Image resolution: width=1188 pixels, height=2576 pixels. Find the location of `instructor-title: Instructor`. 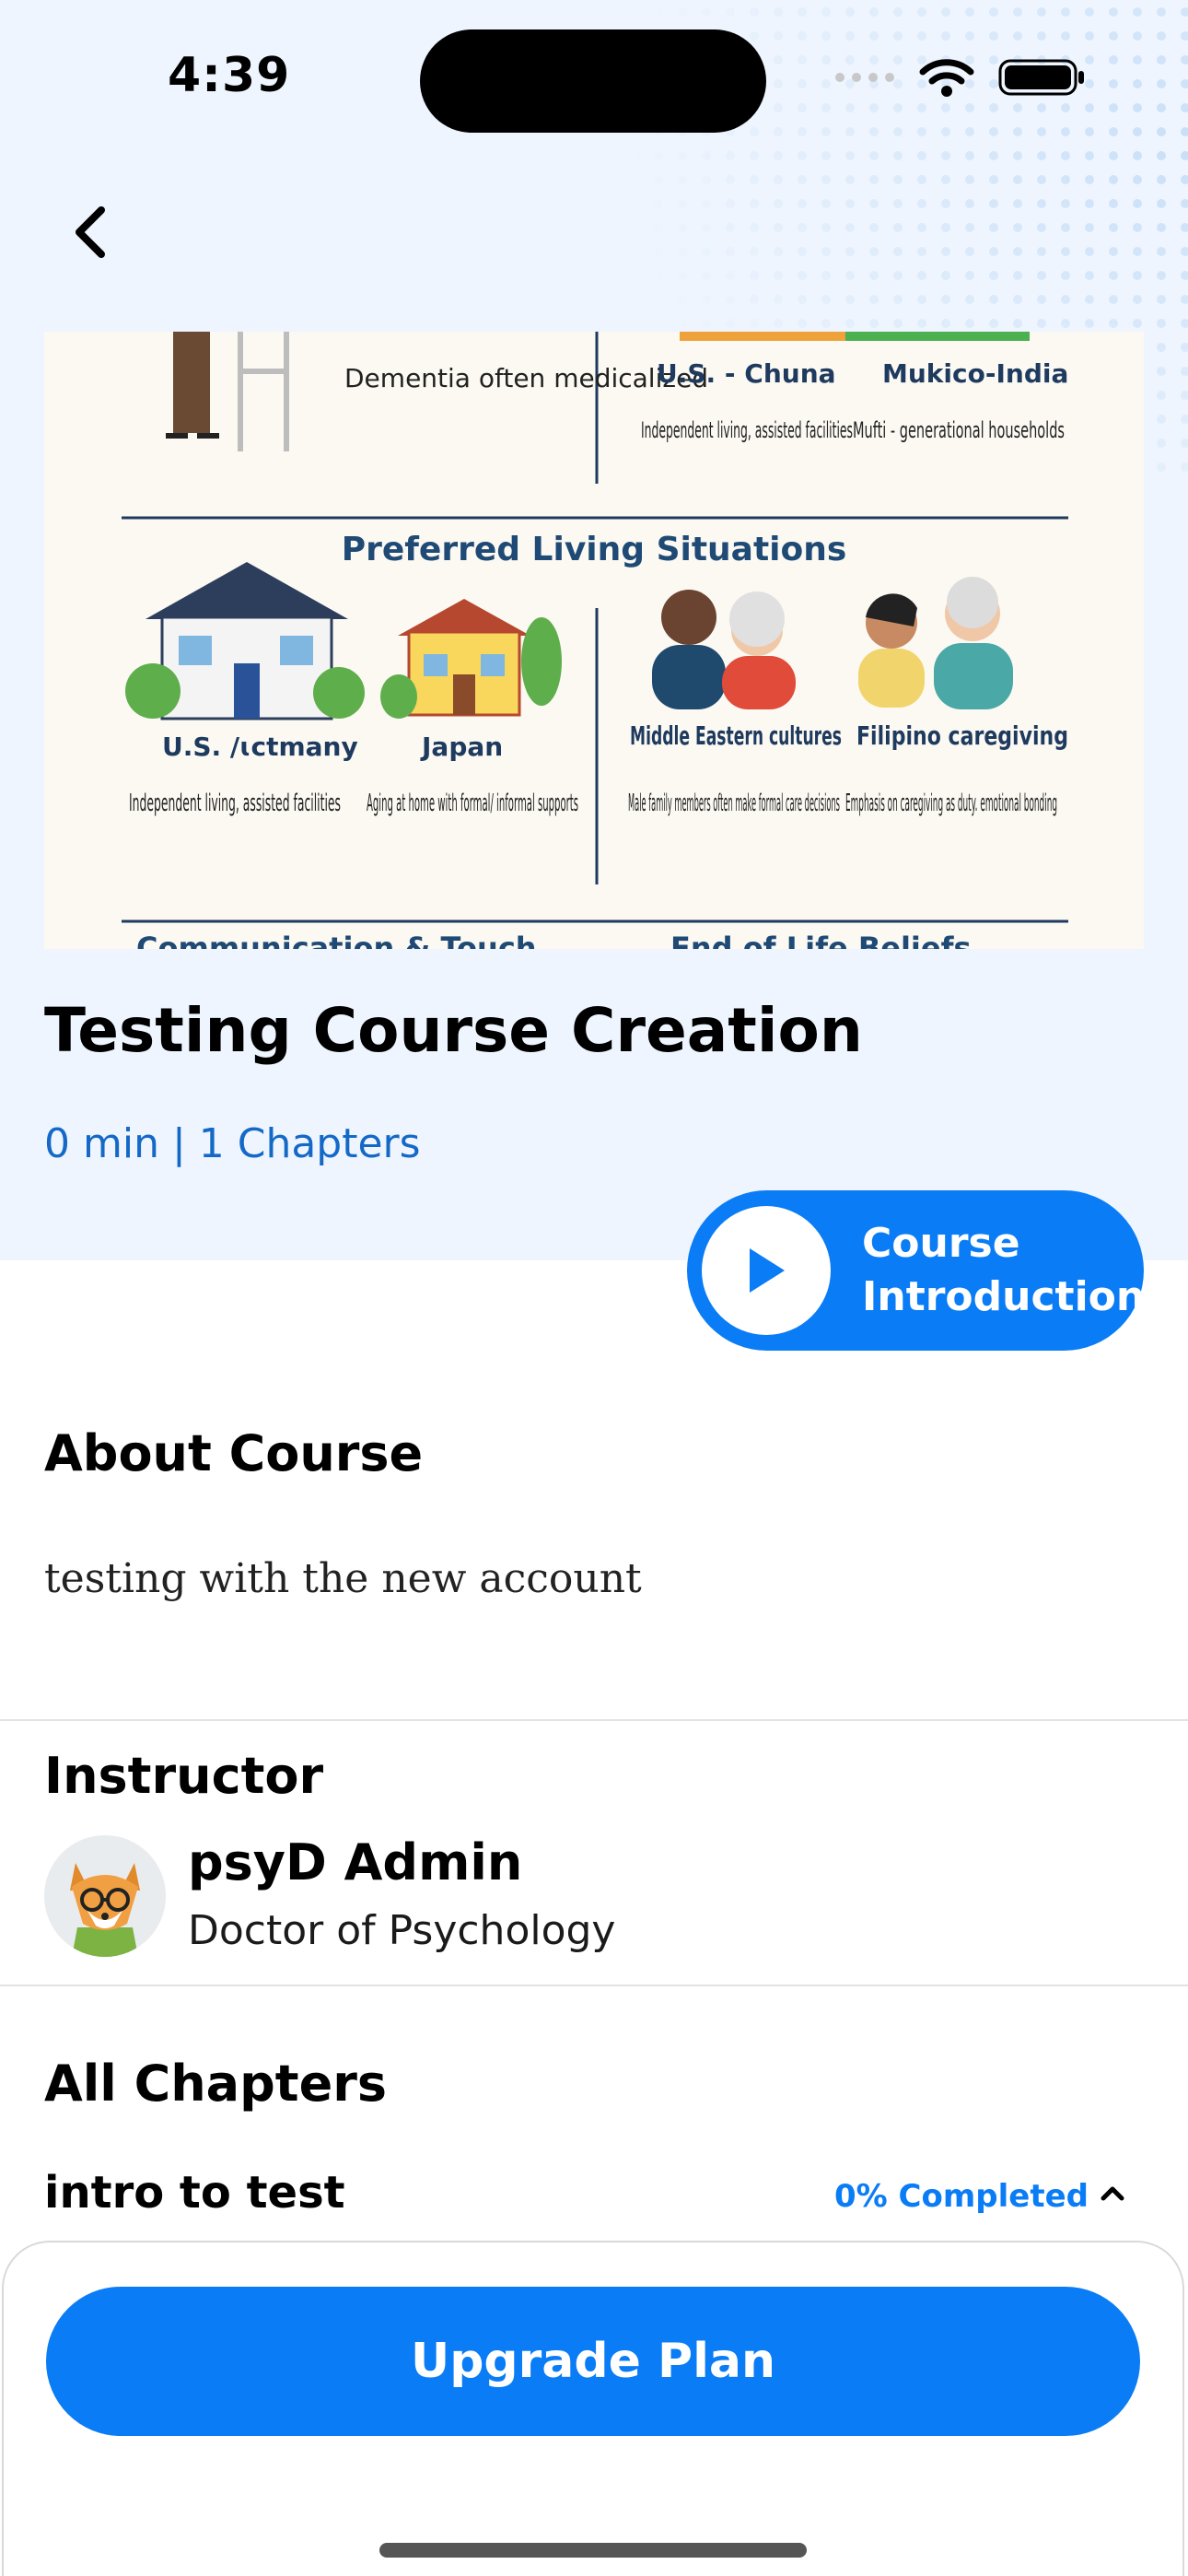

instructor-title: Instructor is located at coordinates (184, 1776).